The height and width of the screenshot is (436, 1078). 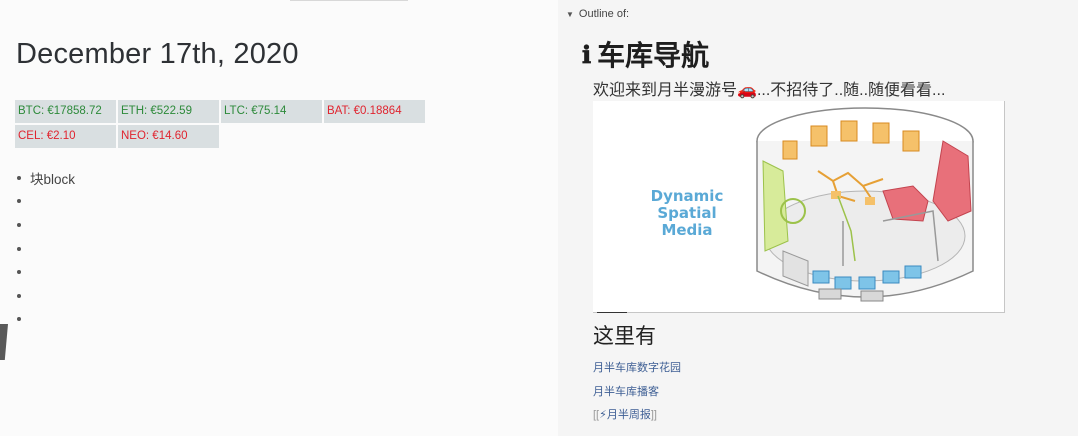 What do you see at coordinates (374, 111) in the screenshot?
I see `crypto-cell-bat: BAT: €0.18864` at bounding box center [374, 111].